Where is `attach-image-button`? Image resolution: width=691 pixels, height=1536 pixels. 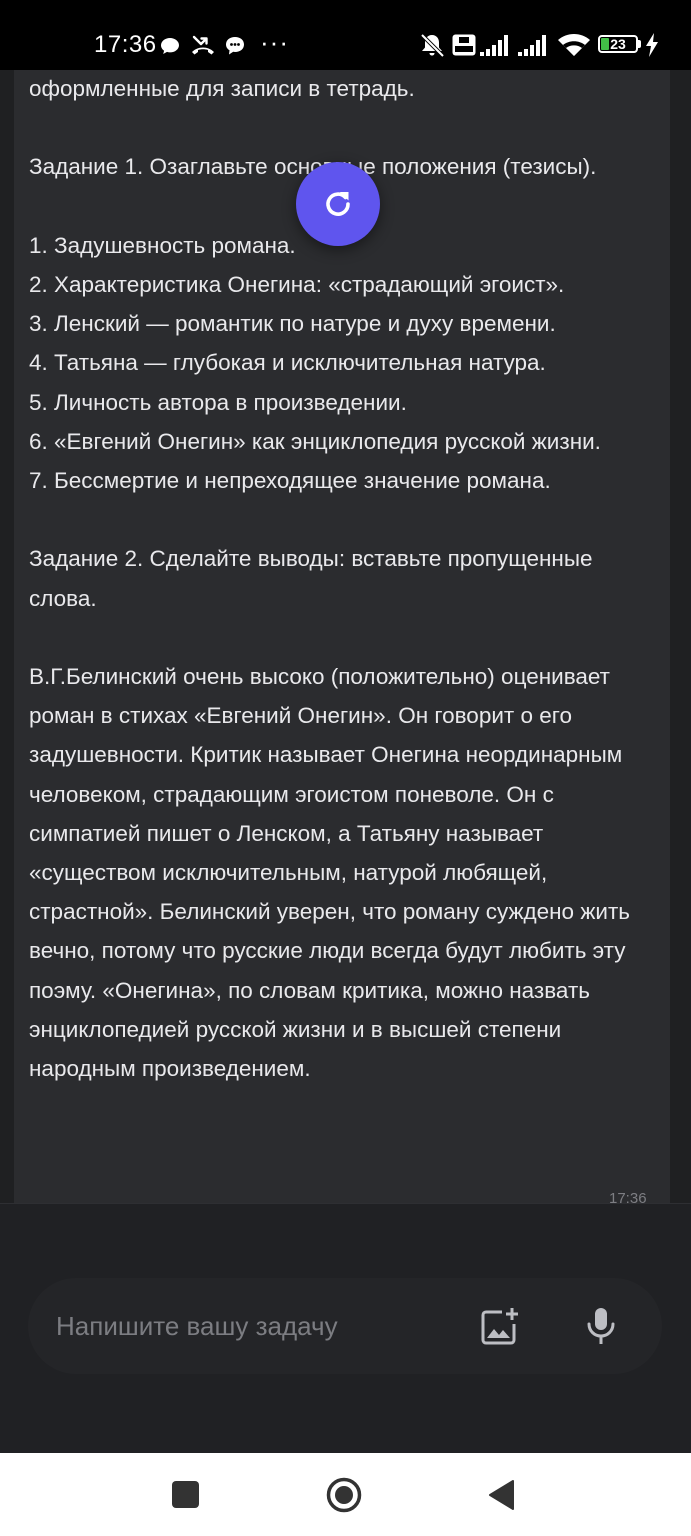 attach-image-button is located at coordinates (500, 1326).